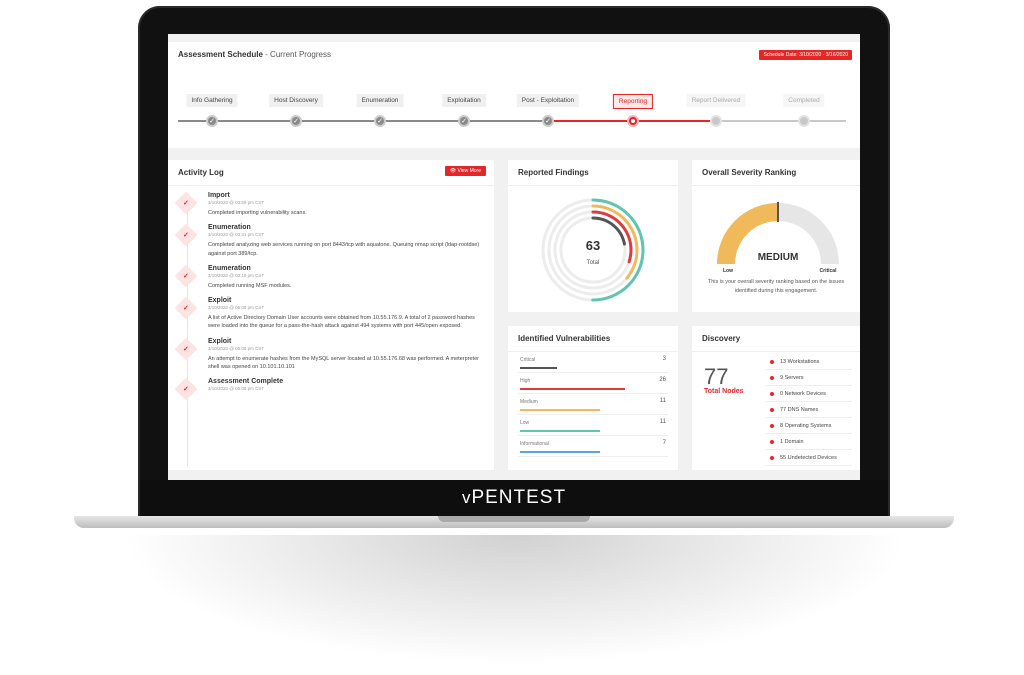  Describe the element at coordinates (781, 121) in the screenshot. I see `progress-track-future` at that location.